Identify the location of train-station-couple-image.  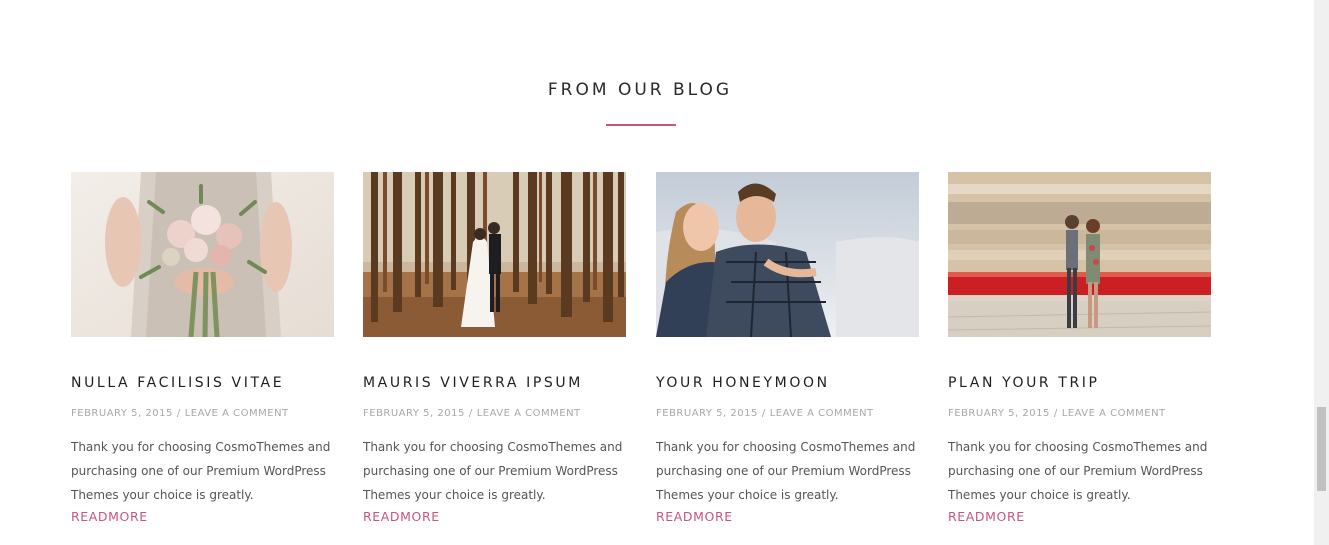
(1079, 254).